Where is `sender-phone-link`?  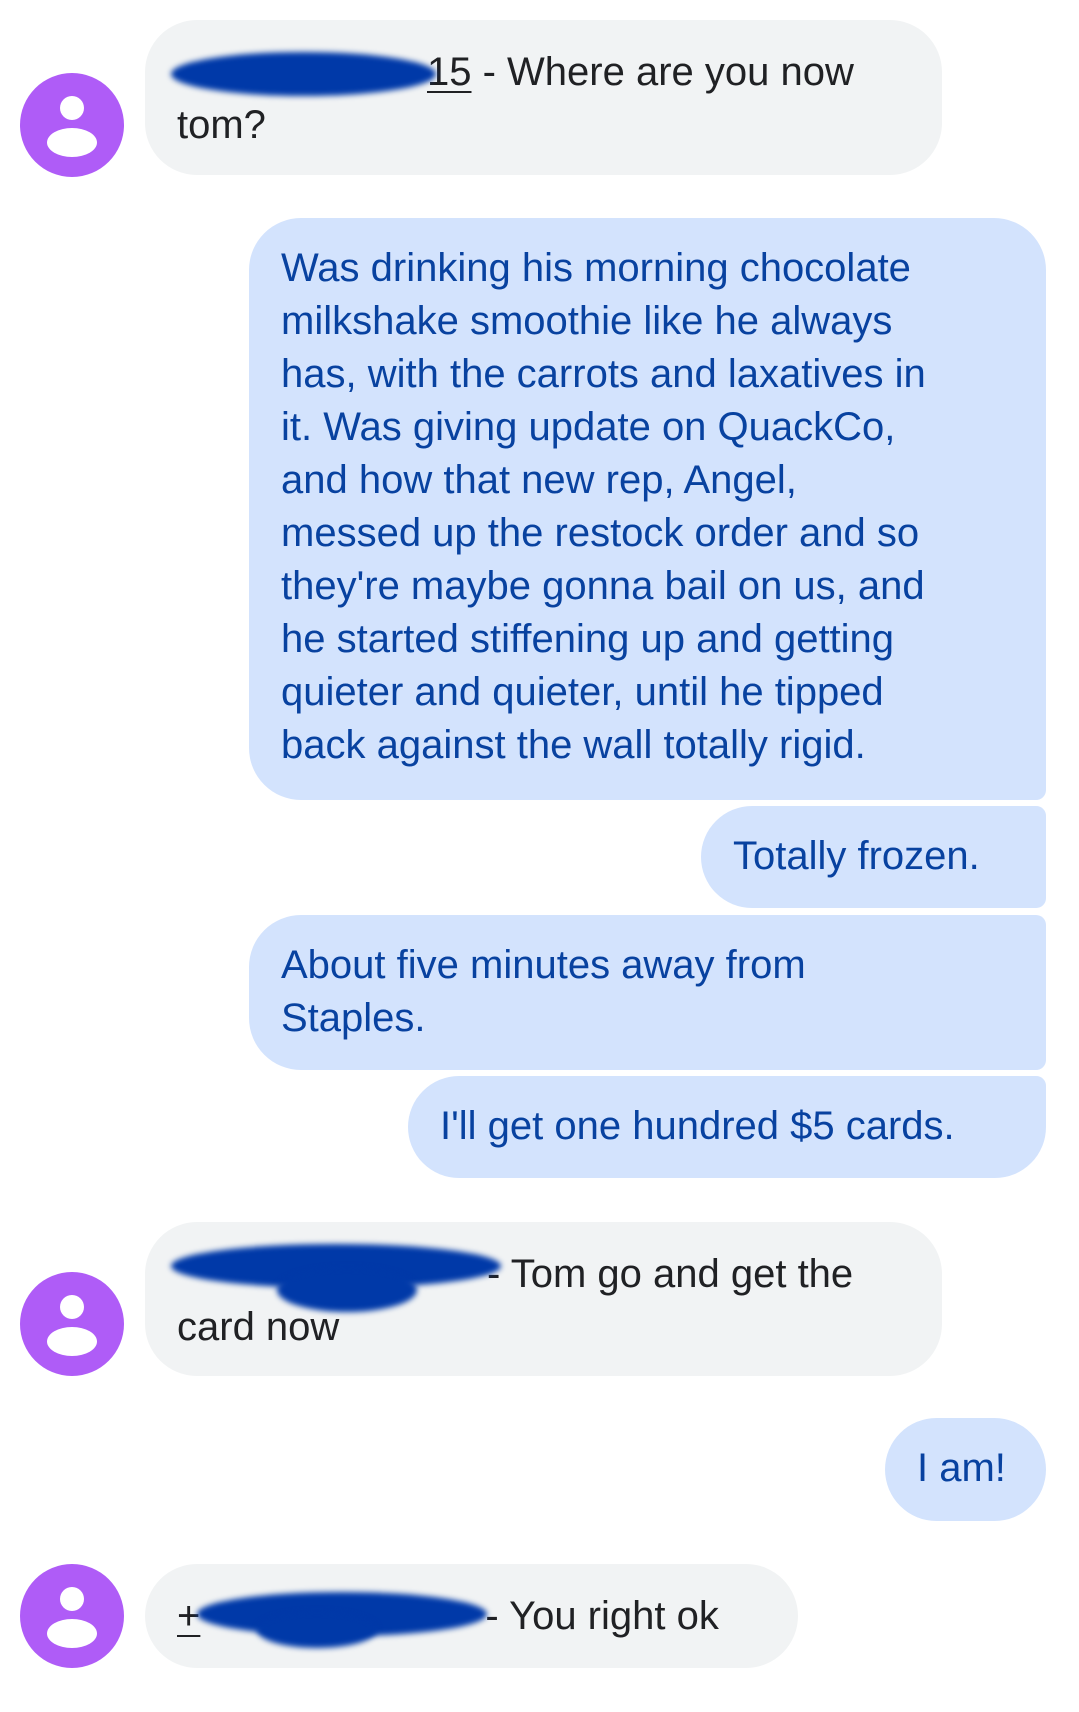
sender-phone-link is located at coordinates (336, 1278).